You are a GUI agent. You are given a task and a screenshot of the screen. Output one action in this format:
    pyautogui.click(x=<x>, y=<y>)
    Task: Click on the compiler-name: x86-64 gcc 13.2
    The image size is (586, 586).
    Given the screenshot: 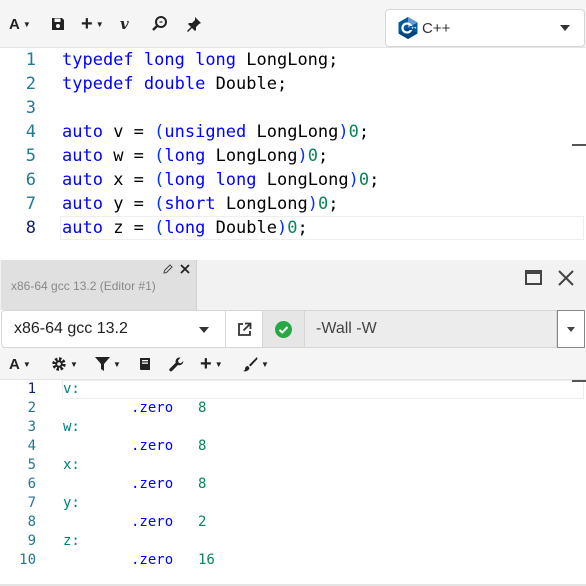 What is the action you would take?
    pyautogui.click(x=71, y=328)
    